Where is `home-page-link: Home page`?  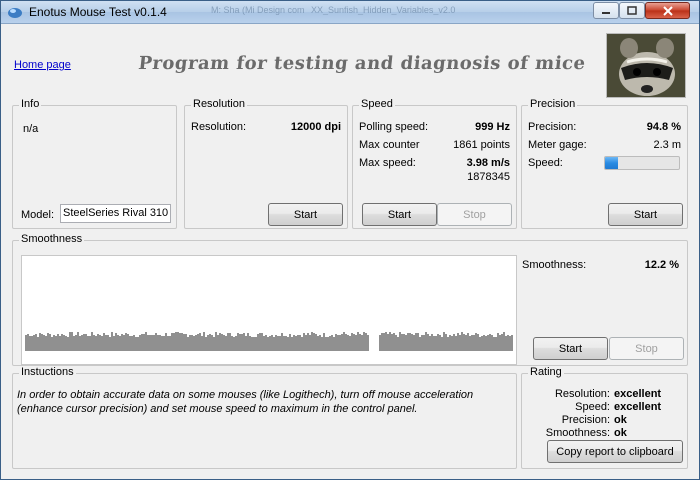 home-page-link: Home page is located at coordinates (42, 65).